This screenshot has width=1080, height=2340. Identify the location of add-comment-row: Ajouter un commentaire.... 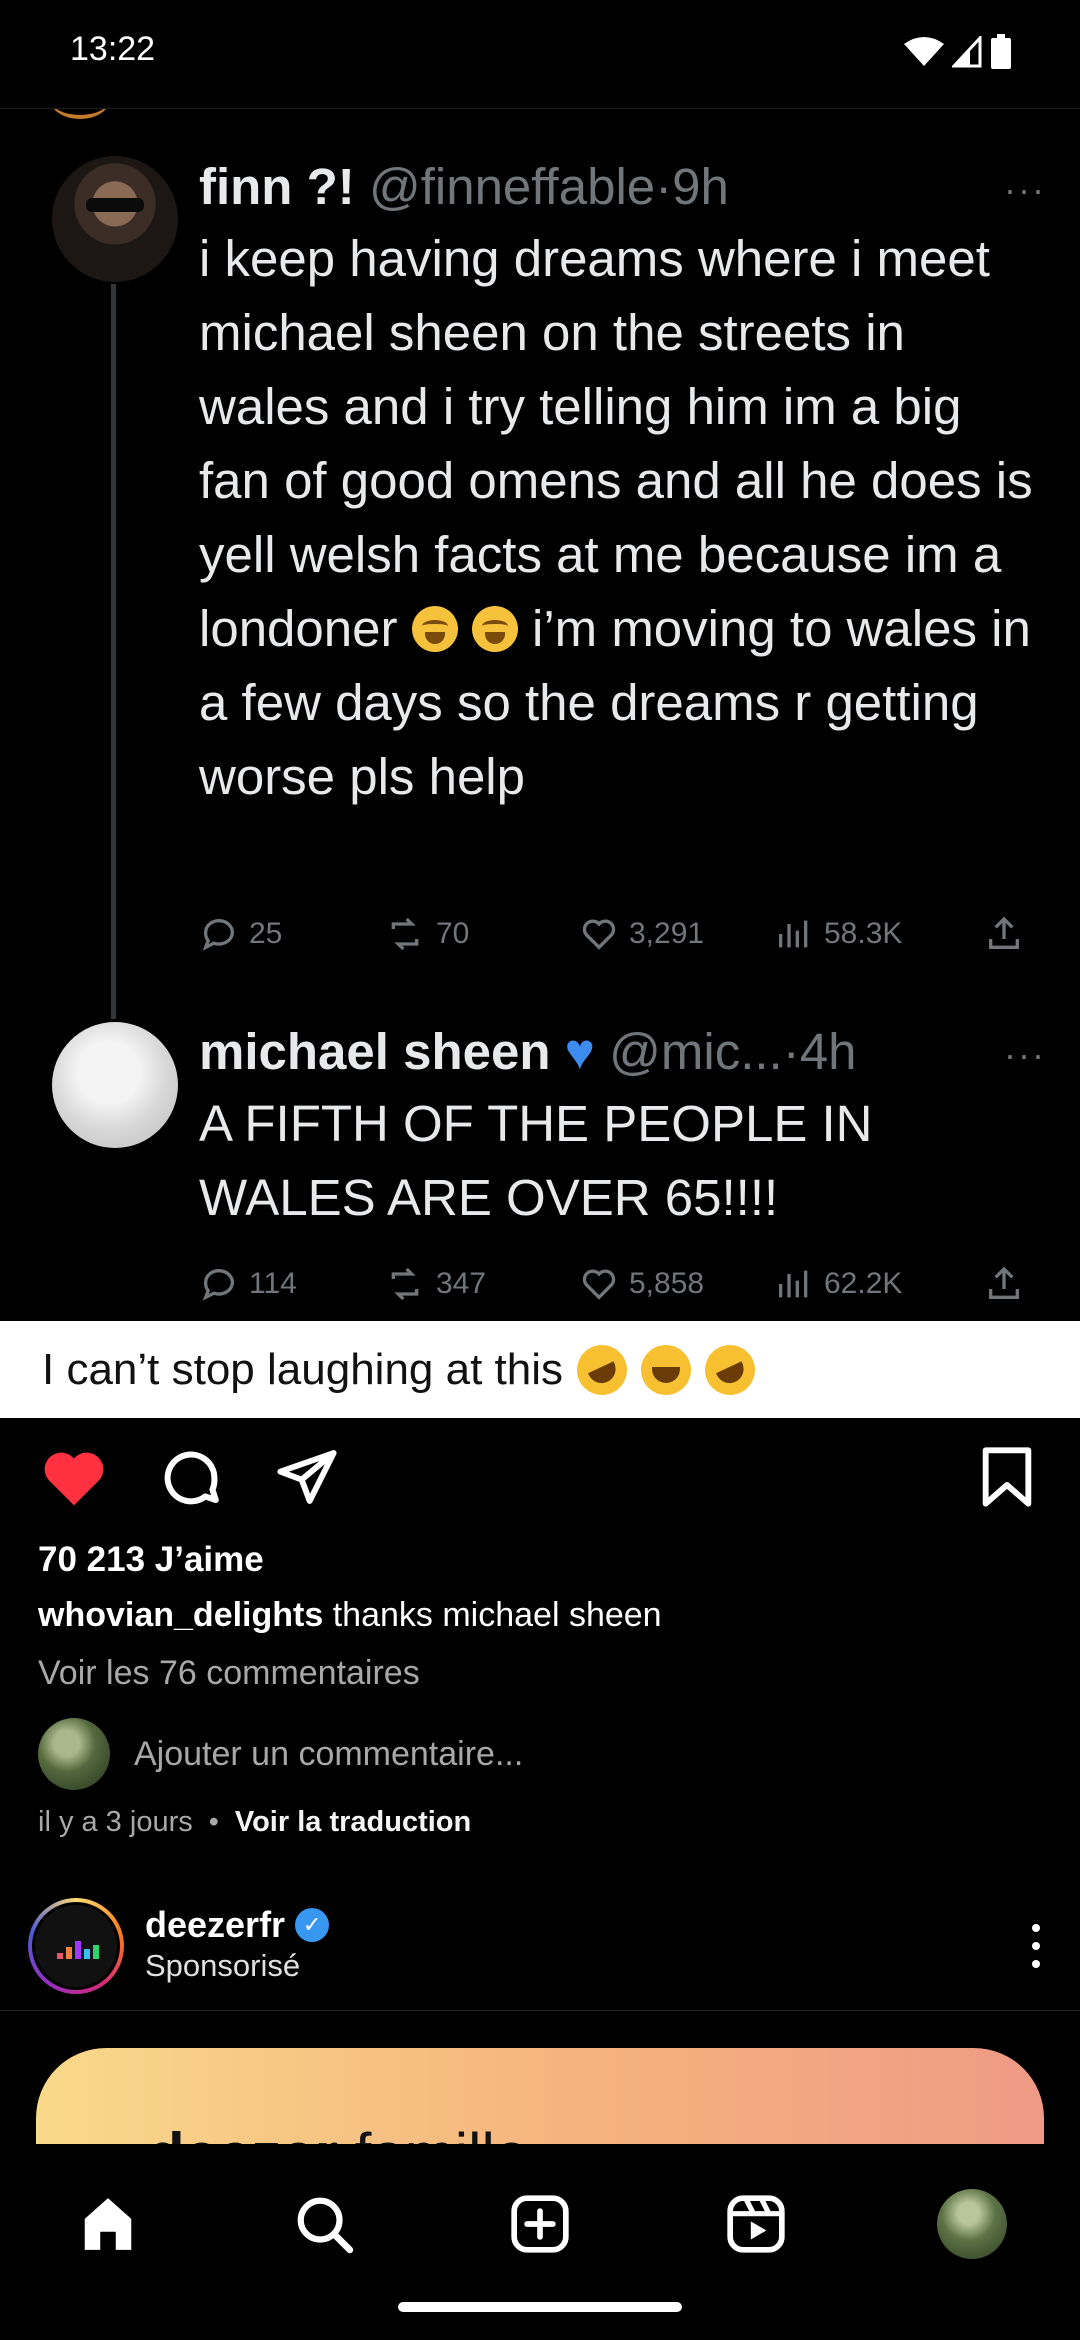
(280, 1754).